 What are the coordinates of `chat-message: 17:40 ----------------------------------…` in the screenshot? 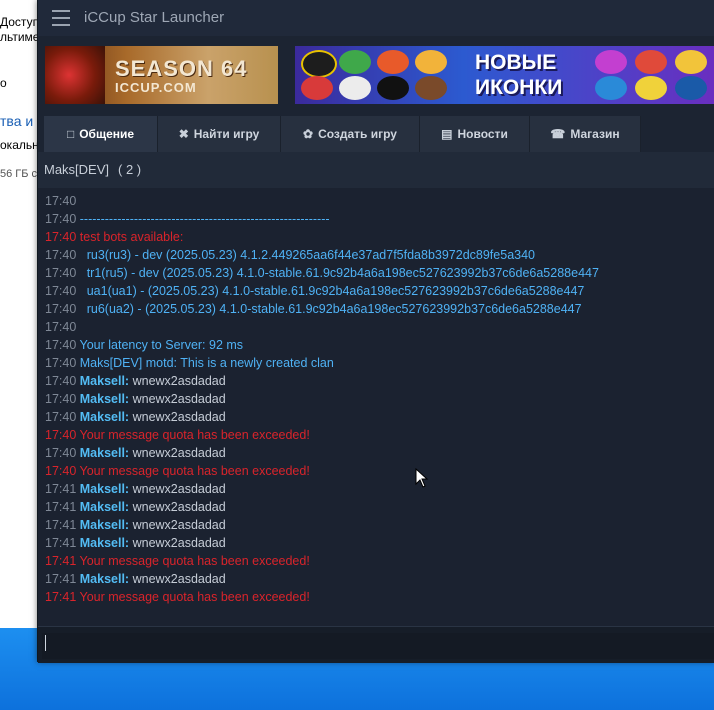 It's located at (187, 219).